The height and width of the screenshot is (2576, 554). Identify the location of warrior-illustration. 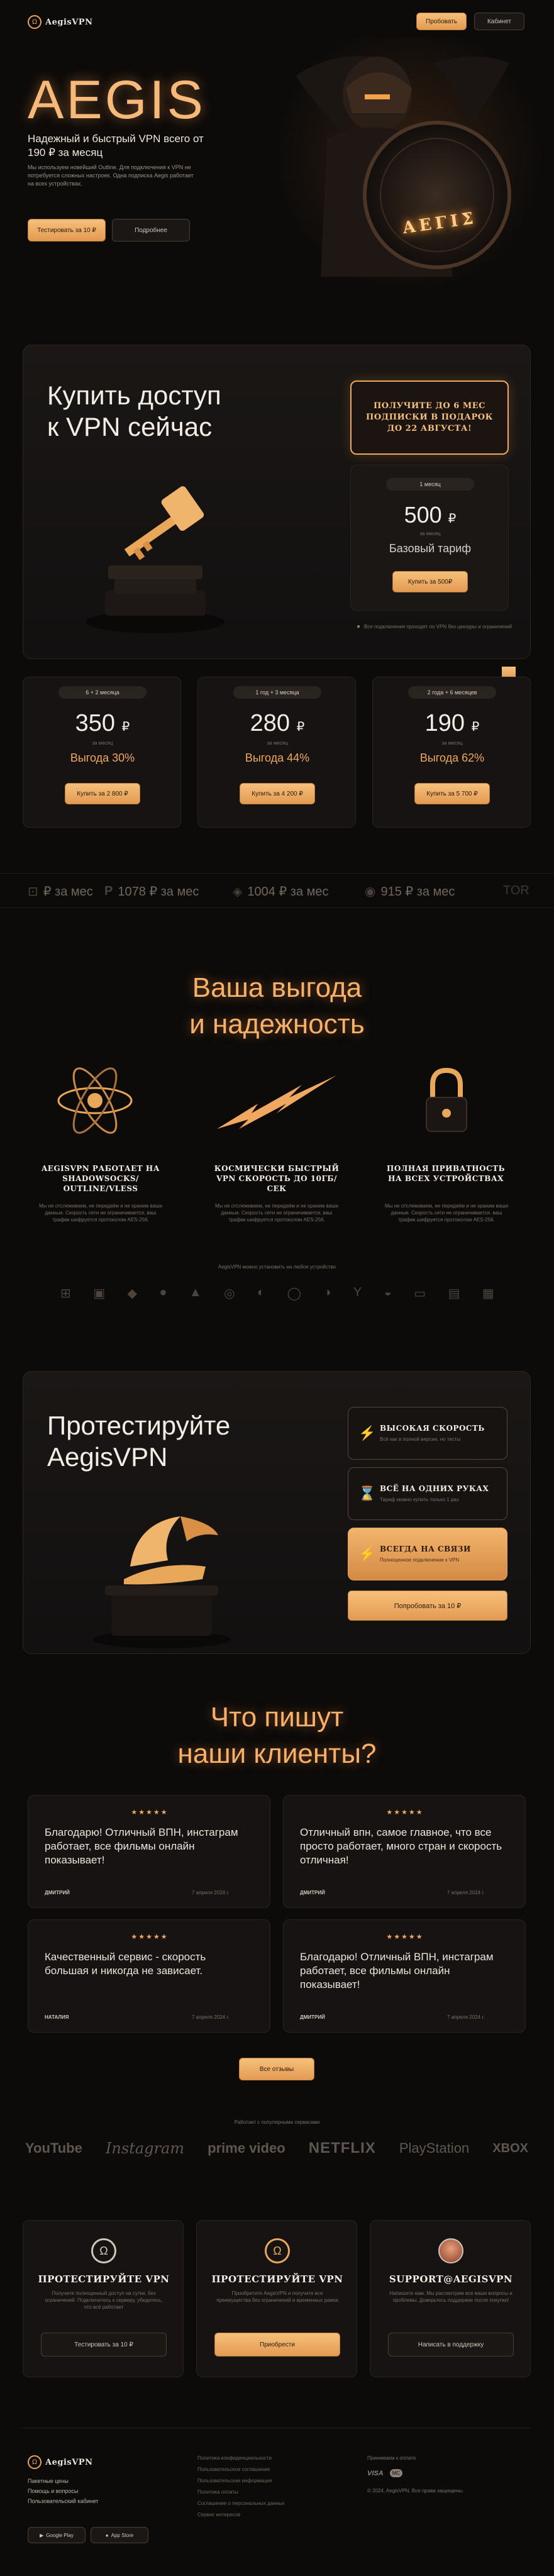
(403, 166).